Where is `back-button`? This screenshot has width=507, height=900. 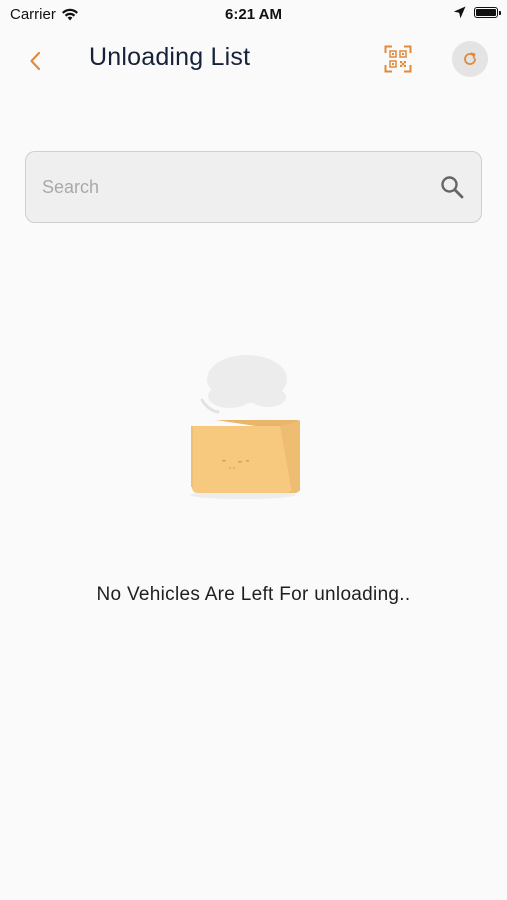 back-button is located at coordinates (35, 61).